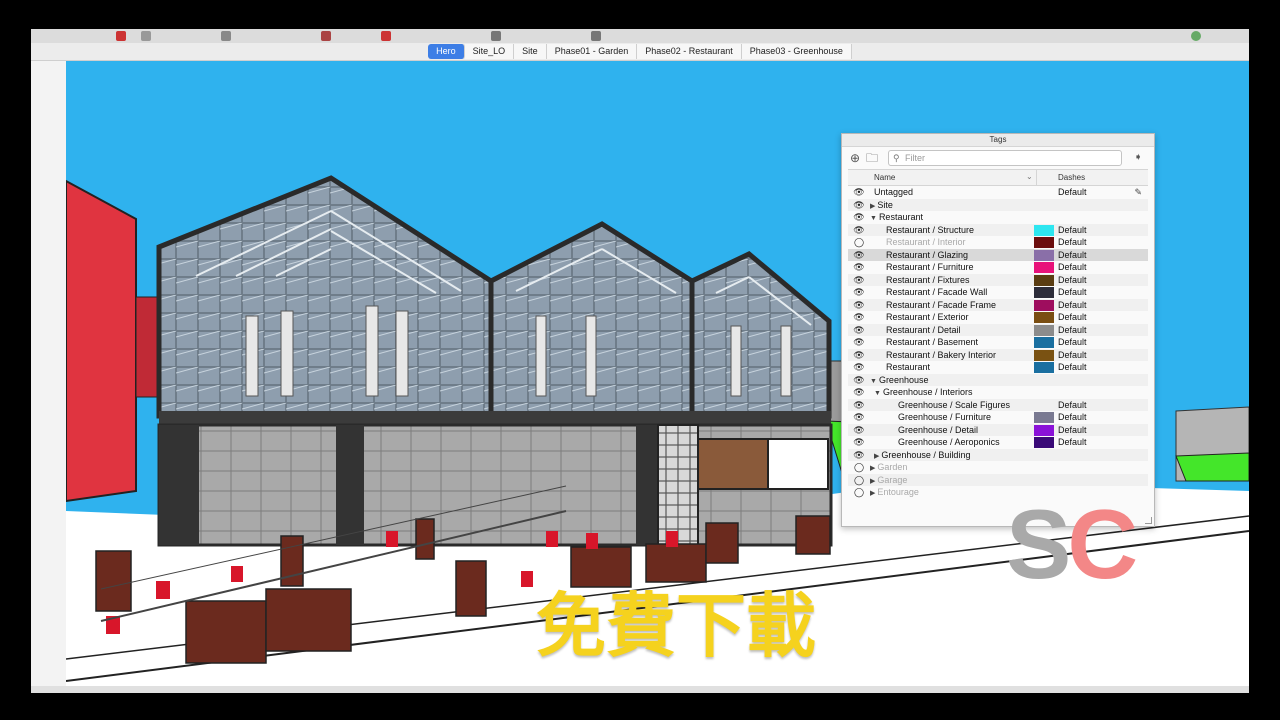 Image resolution: width=1280 pixels, height=720 pixels. What do you see at coordinates (689, 51) in the screenshot?
I see `scene-tab-phase02-restaurant: Phase02 - Restaurant` at bounding box center [689, 51].